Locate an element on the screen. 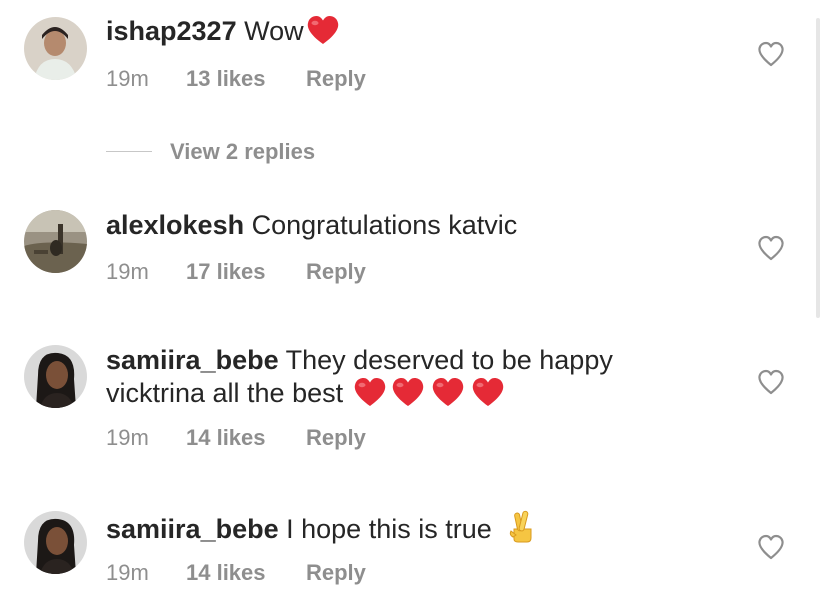  likes-count: 13 likes is located at coordinates (226, 79).